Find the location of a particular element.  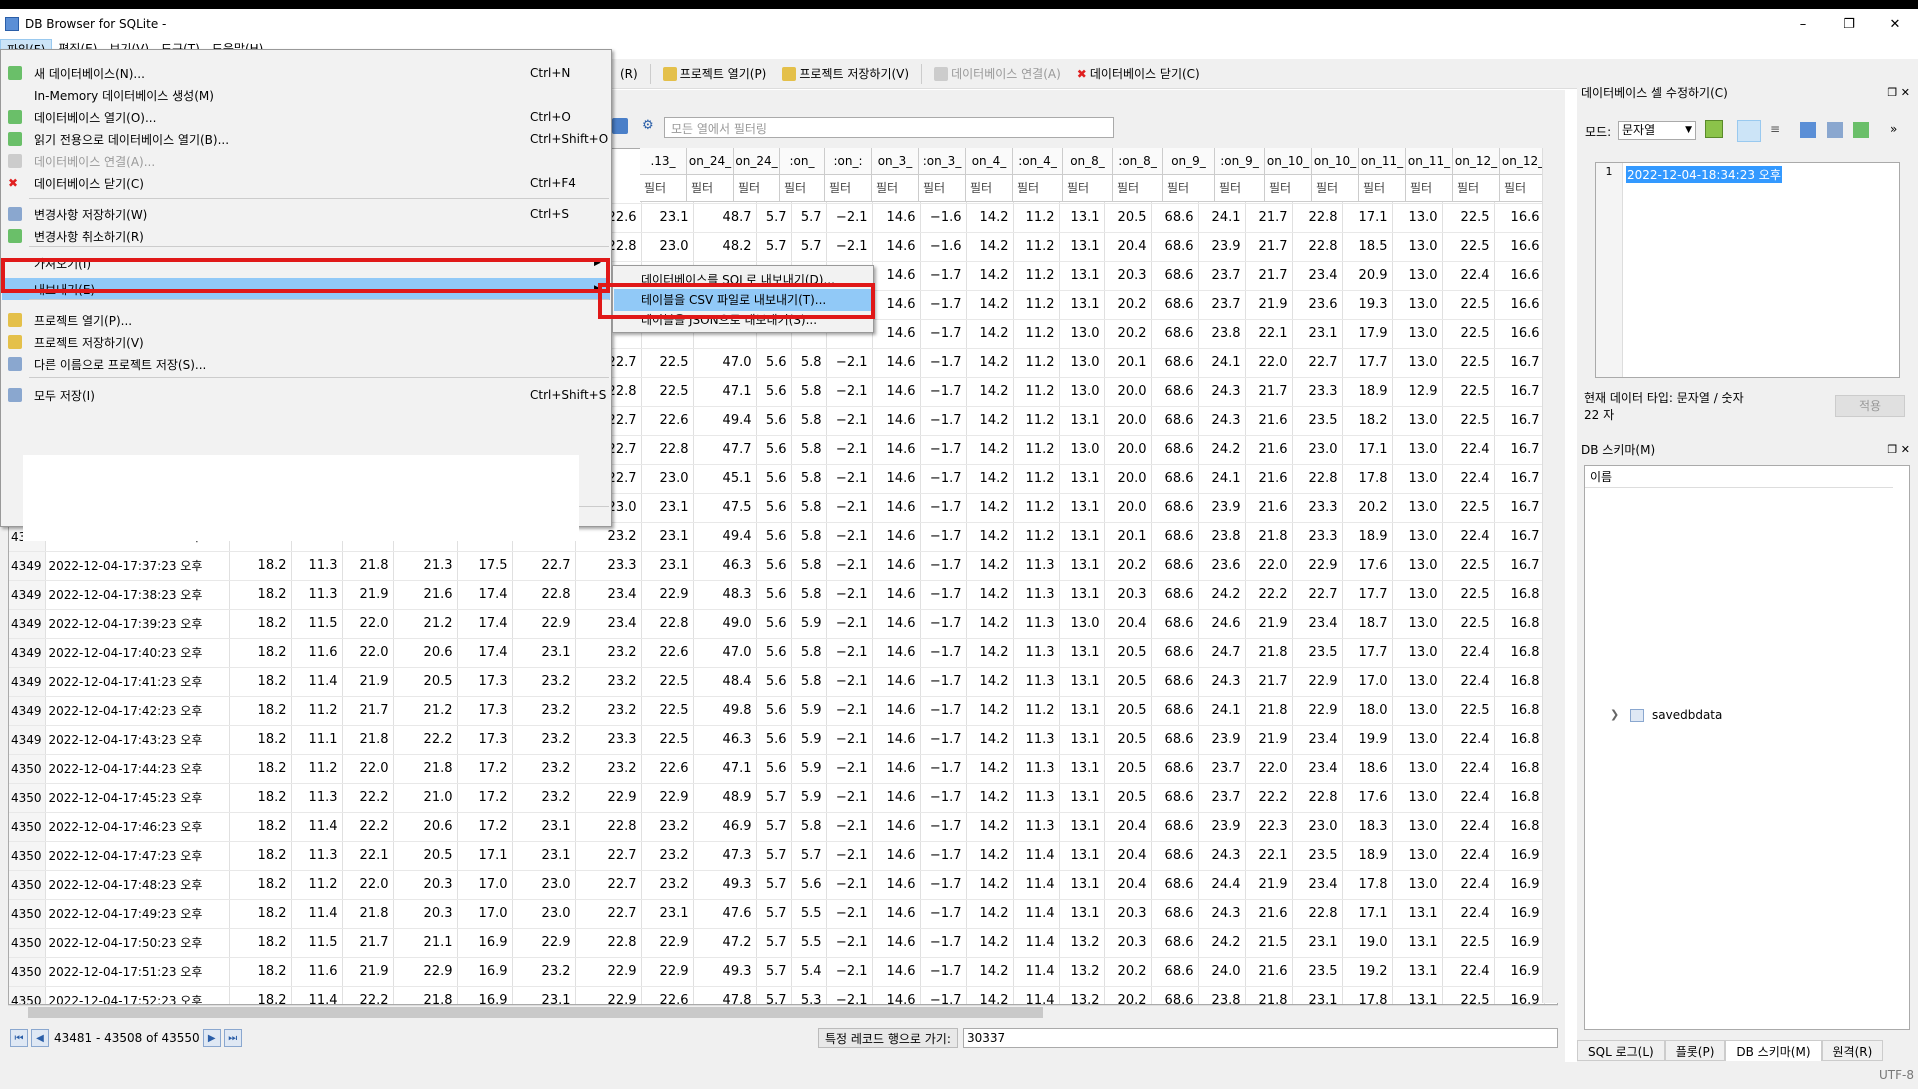

grid-cell: −1.6 is located at coordinates (943, 247).